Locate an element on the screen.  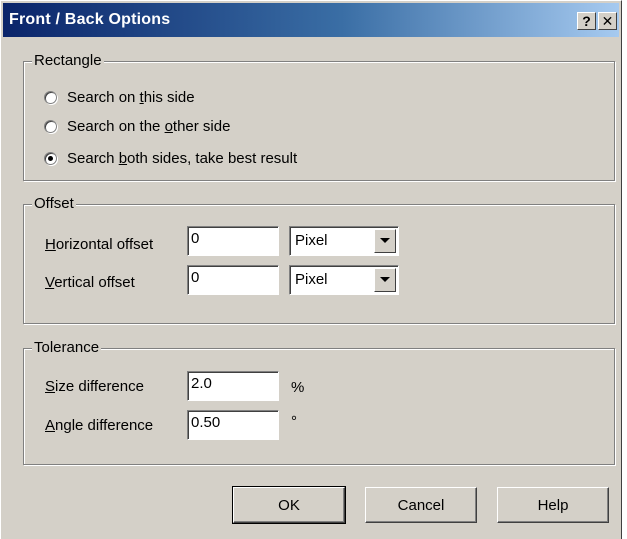
offset-group-label: Offset is located at coordinates (54, 204).